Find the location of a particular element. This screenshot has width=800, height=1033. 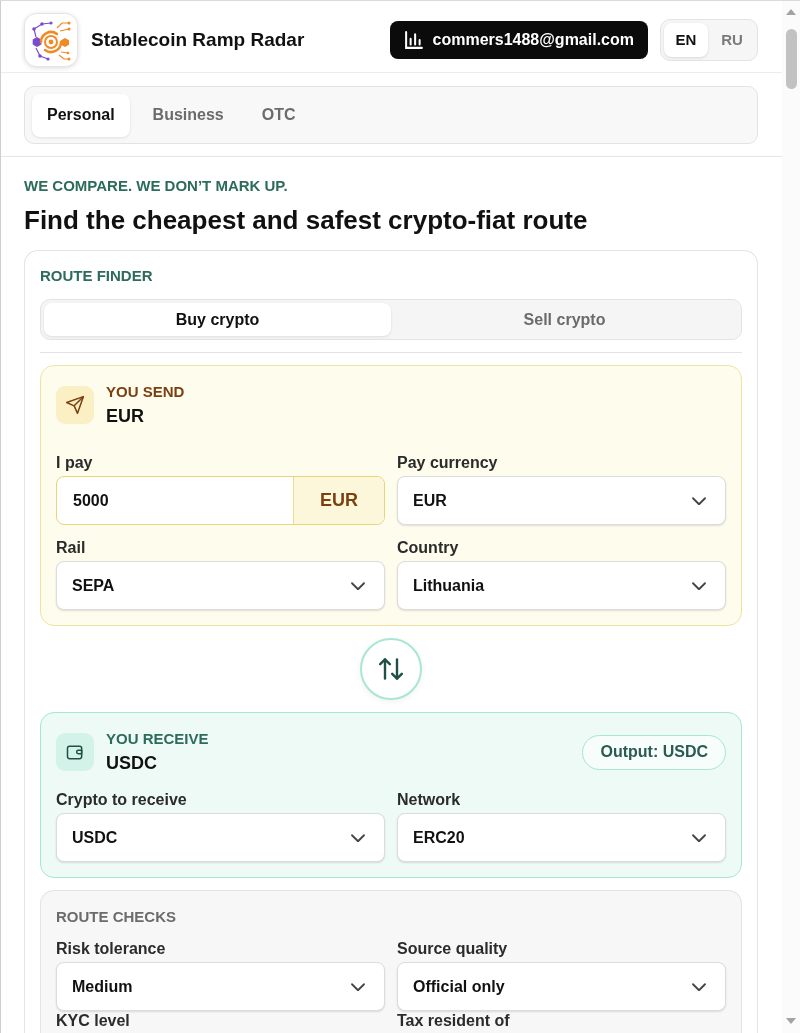

scroll-up-icon is located at coordinates (791, 12).